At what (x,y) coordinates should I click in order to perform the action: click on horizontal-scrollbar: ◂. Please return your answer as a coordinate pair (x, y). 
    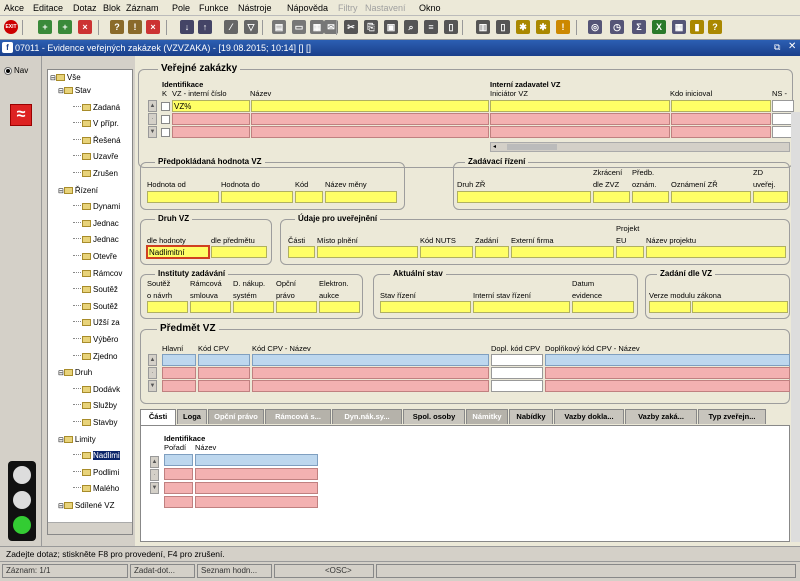
    Looking at the image, I should click on (640, 147).